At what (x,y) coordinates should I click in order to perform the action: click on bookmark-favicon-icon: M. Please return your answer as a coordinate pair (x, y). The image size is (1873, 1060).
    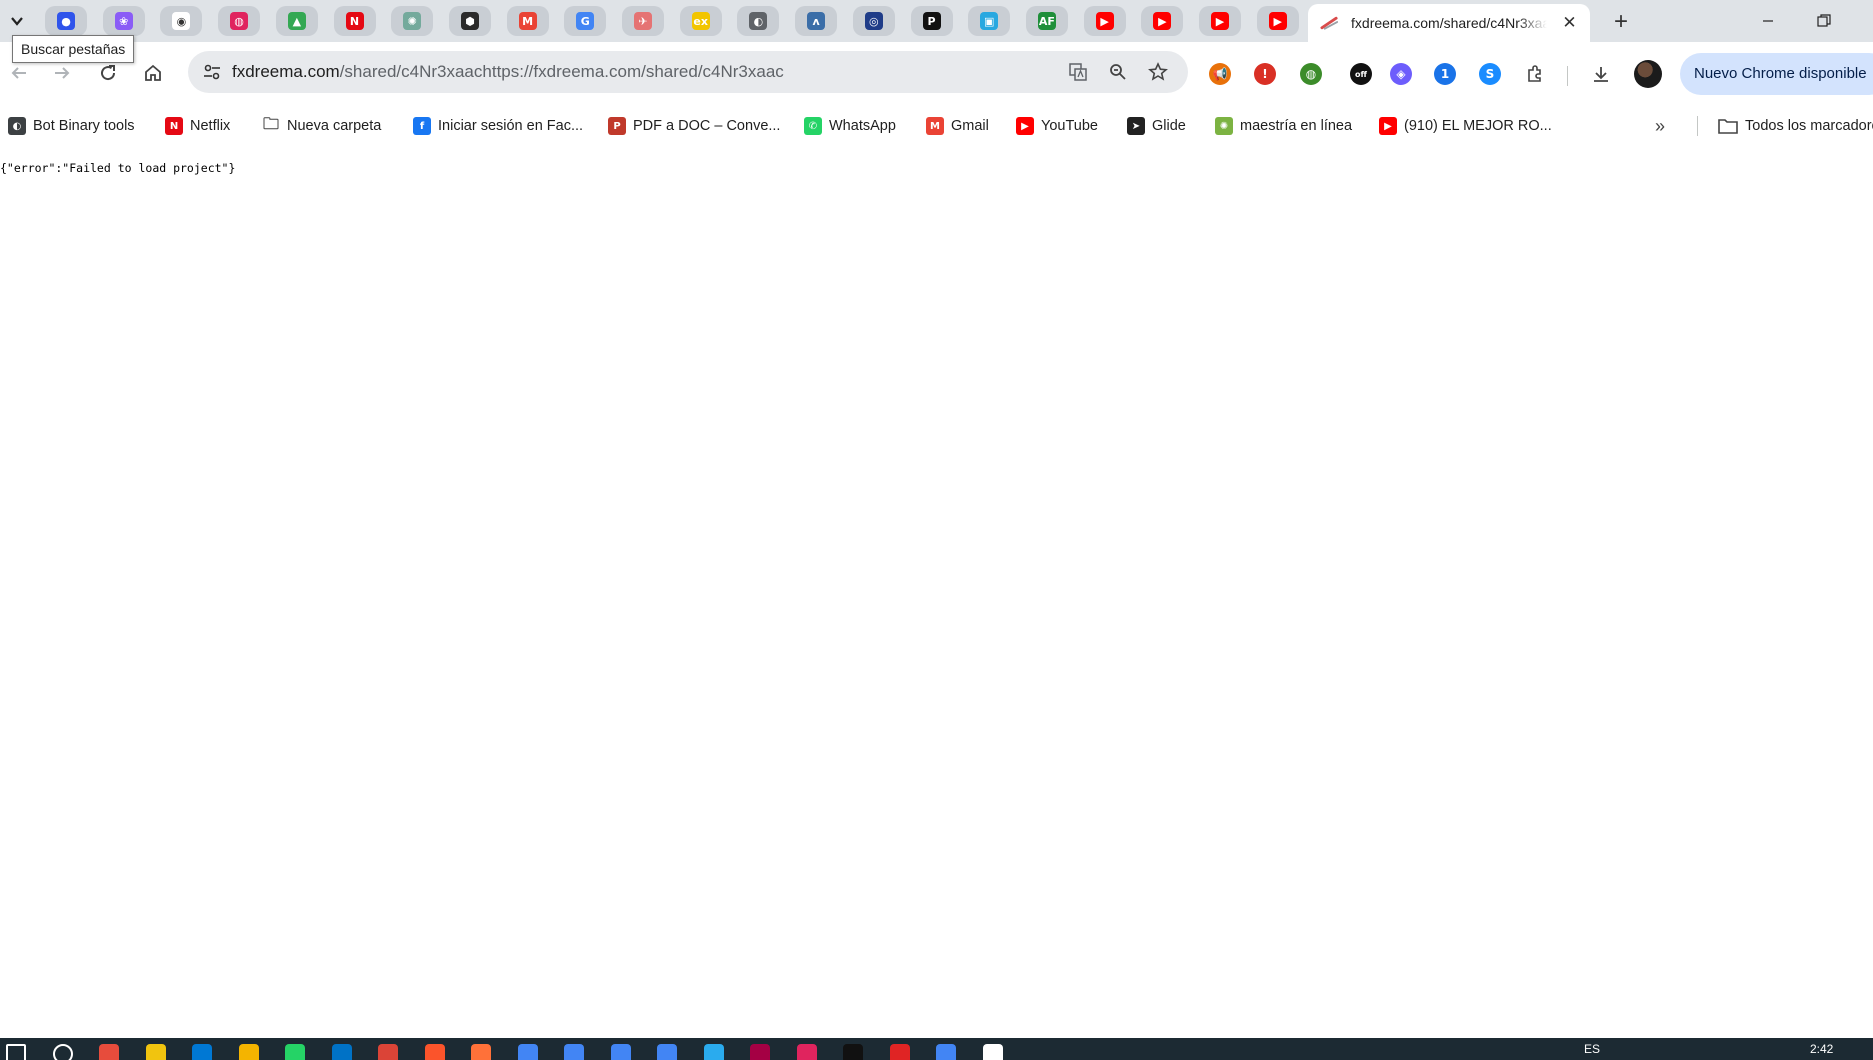
    Looking at the image, I should click on (935, 126).